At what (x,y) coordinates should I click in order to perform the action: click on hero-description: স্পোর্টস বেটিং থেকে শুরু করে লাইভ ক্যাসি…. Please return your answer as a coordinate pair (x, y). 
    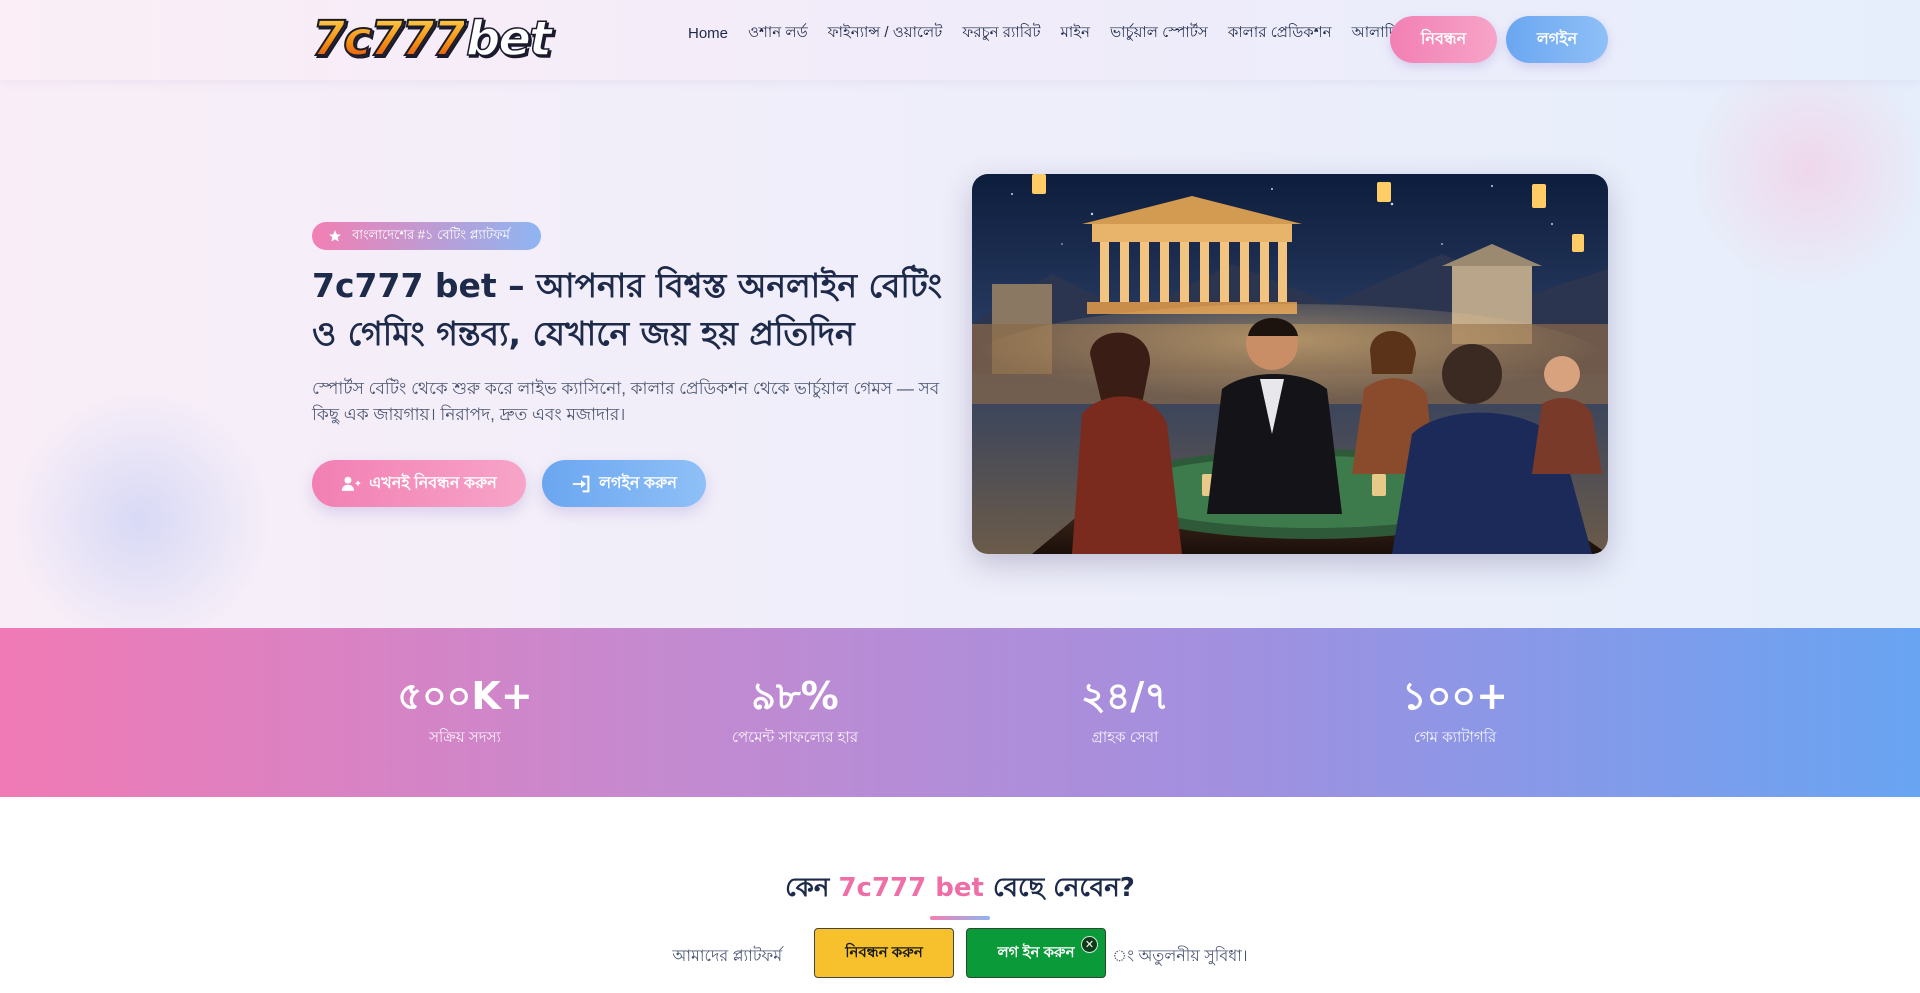
    Looking at the image, I should click on (626, 401).